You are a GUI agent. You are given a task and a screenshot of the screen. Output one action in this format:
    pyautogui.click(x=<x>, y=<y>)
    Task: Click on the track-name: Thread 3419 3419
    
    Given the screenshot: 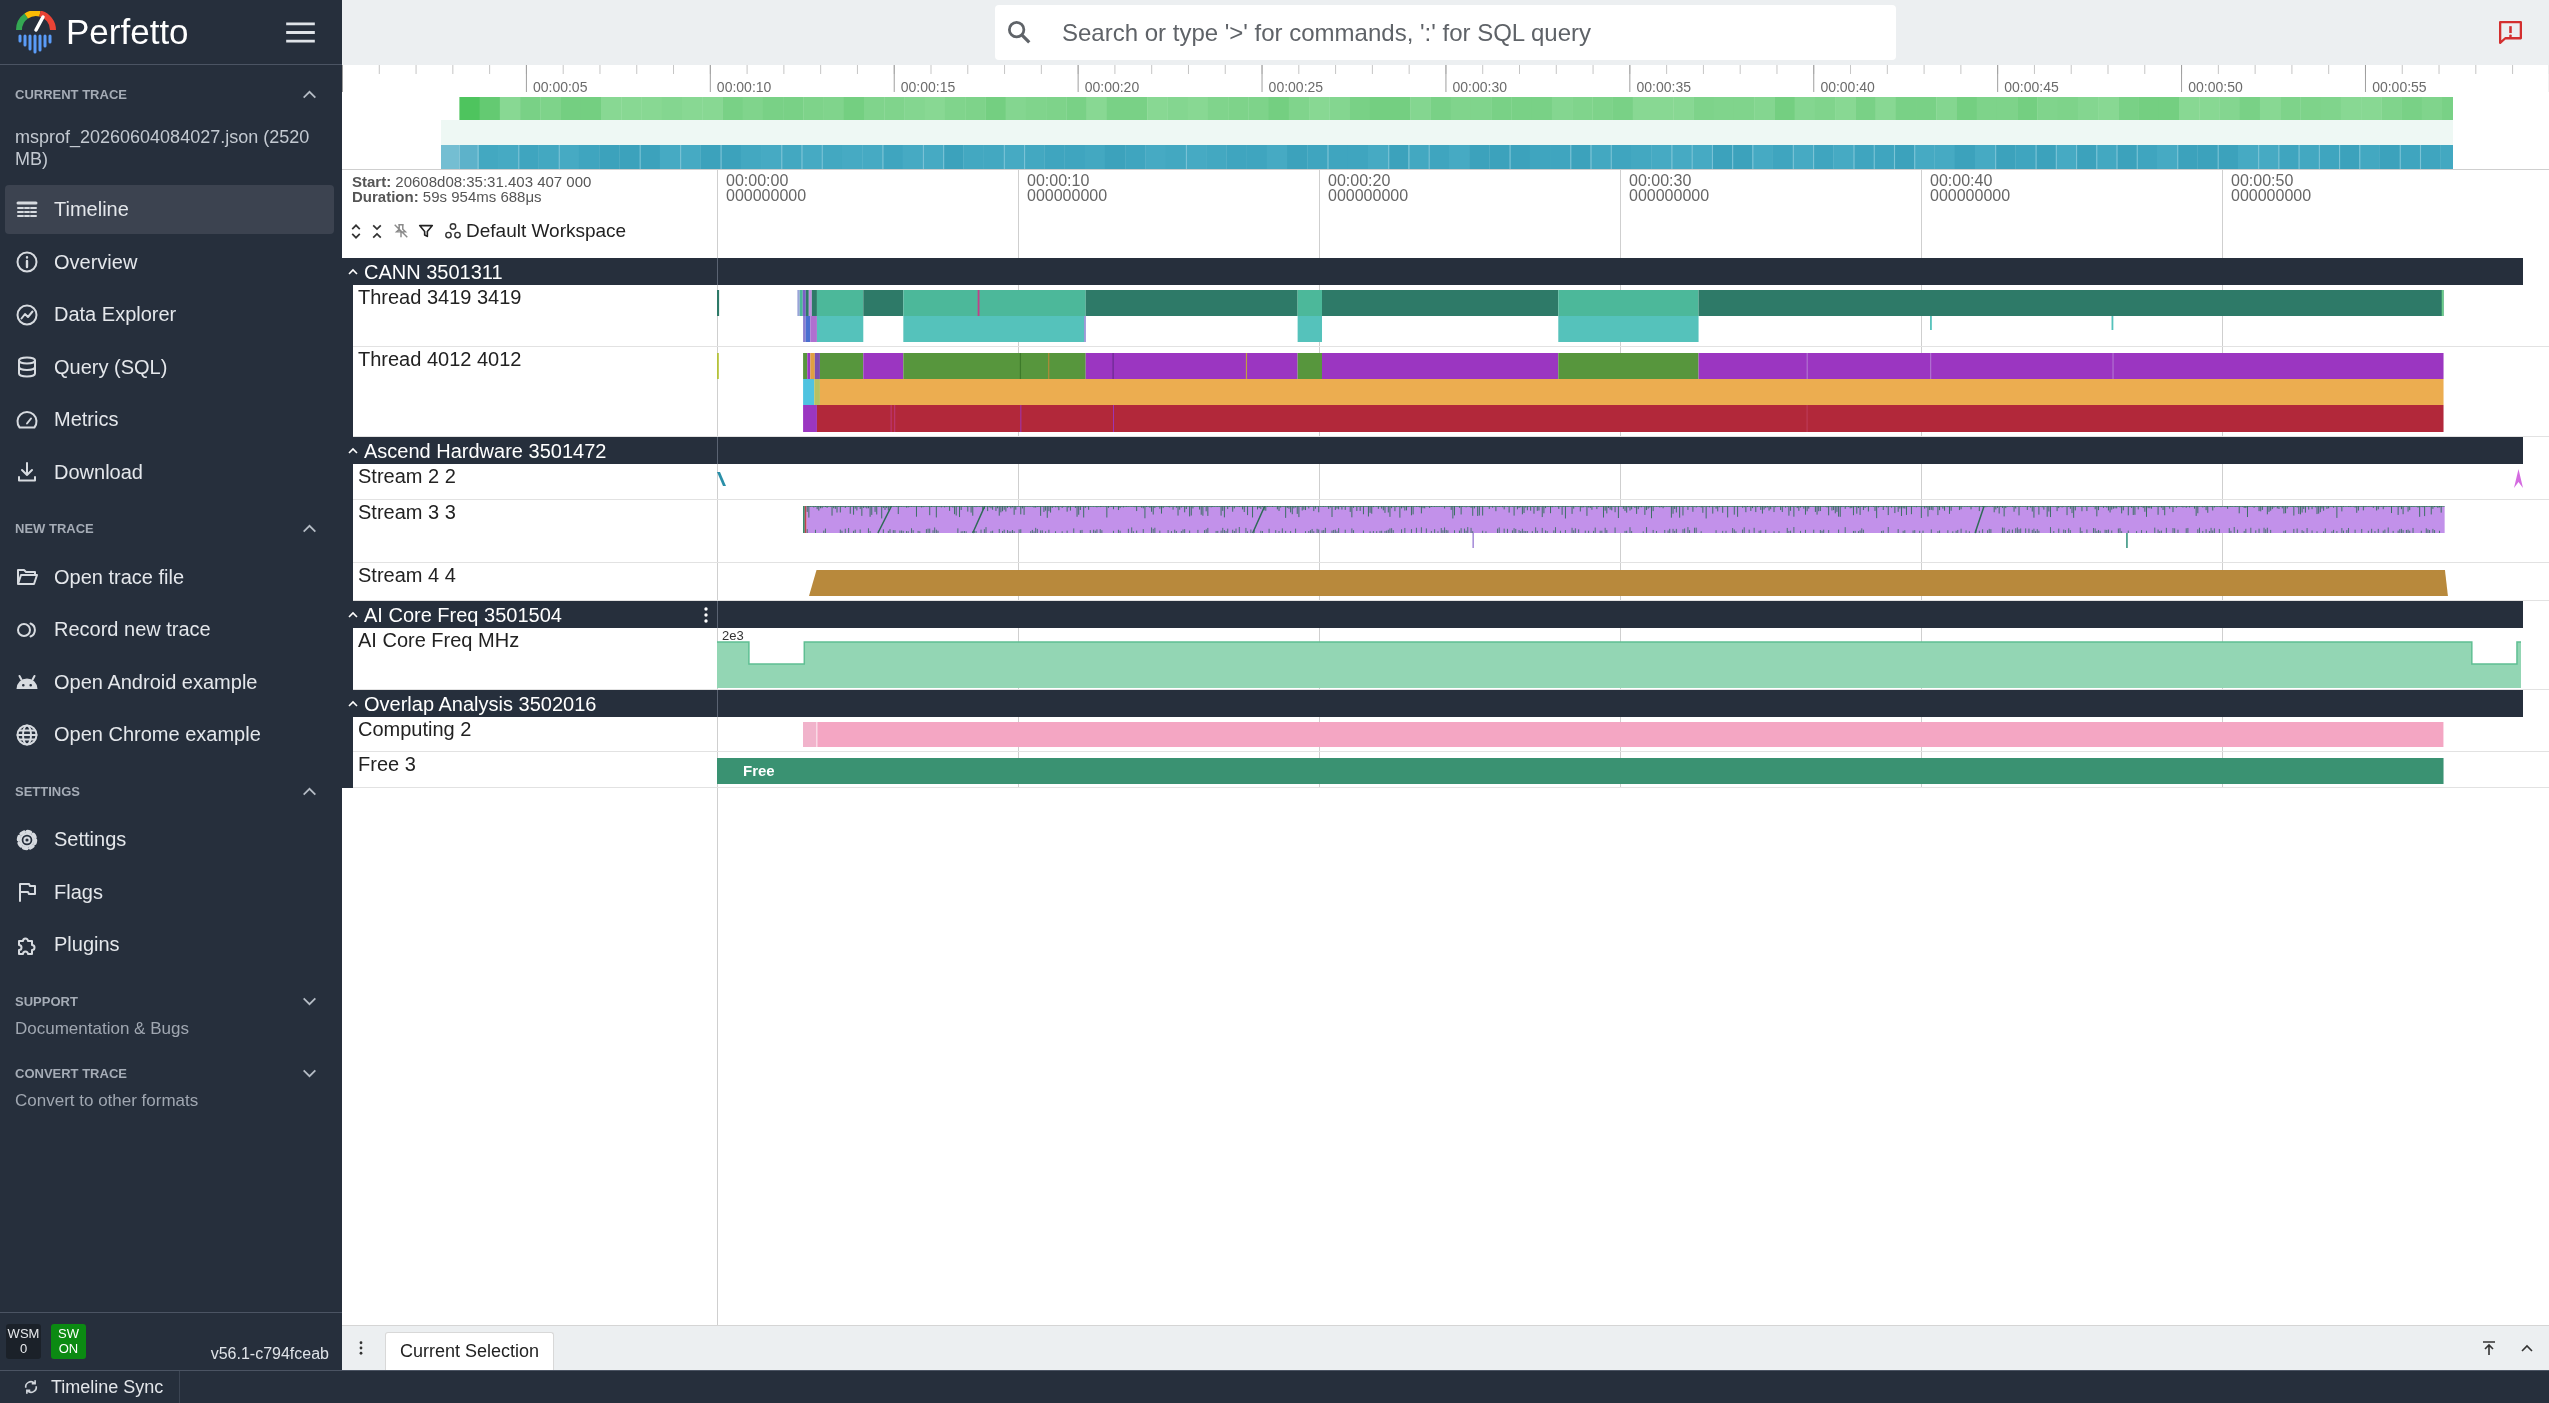 What is the action you would take?
    pyautogui.click(x=440, y=297)
    